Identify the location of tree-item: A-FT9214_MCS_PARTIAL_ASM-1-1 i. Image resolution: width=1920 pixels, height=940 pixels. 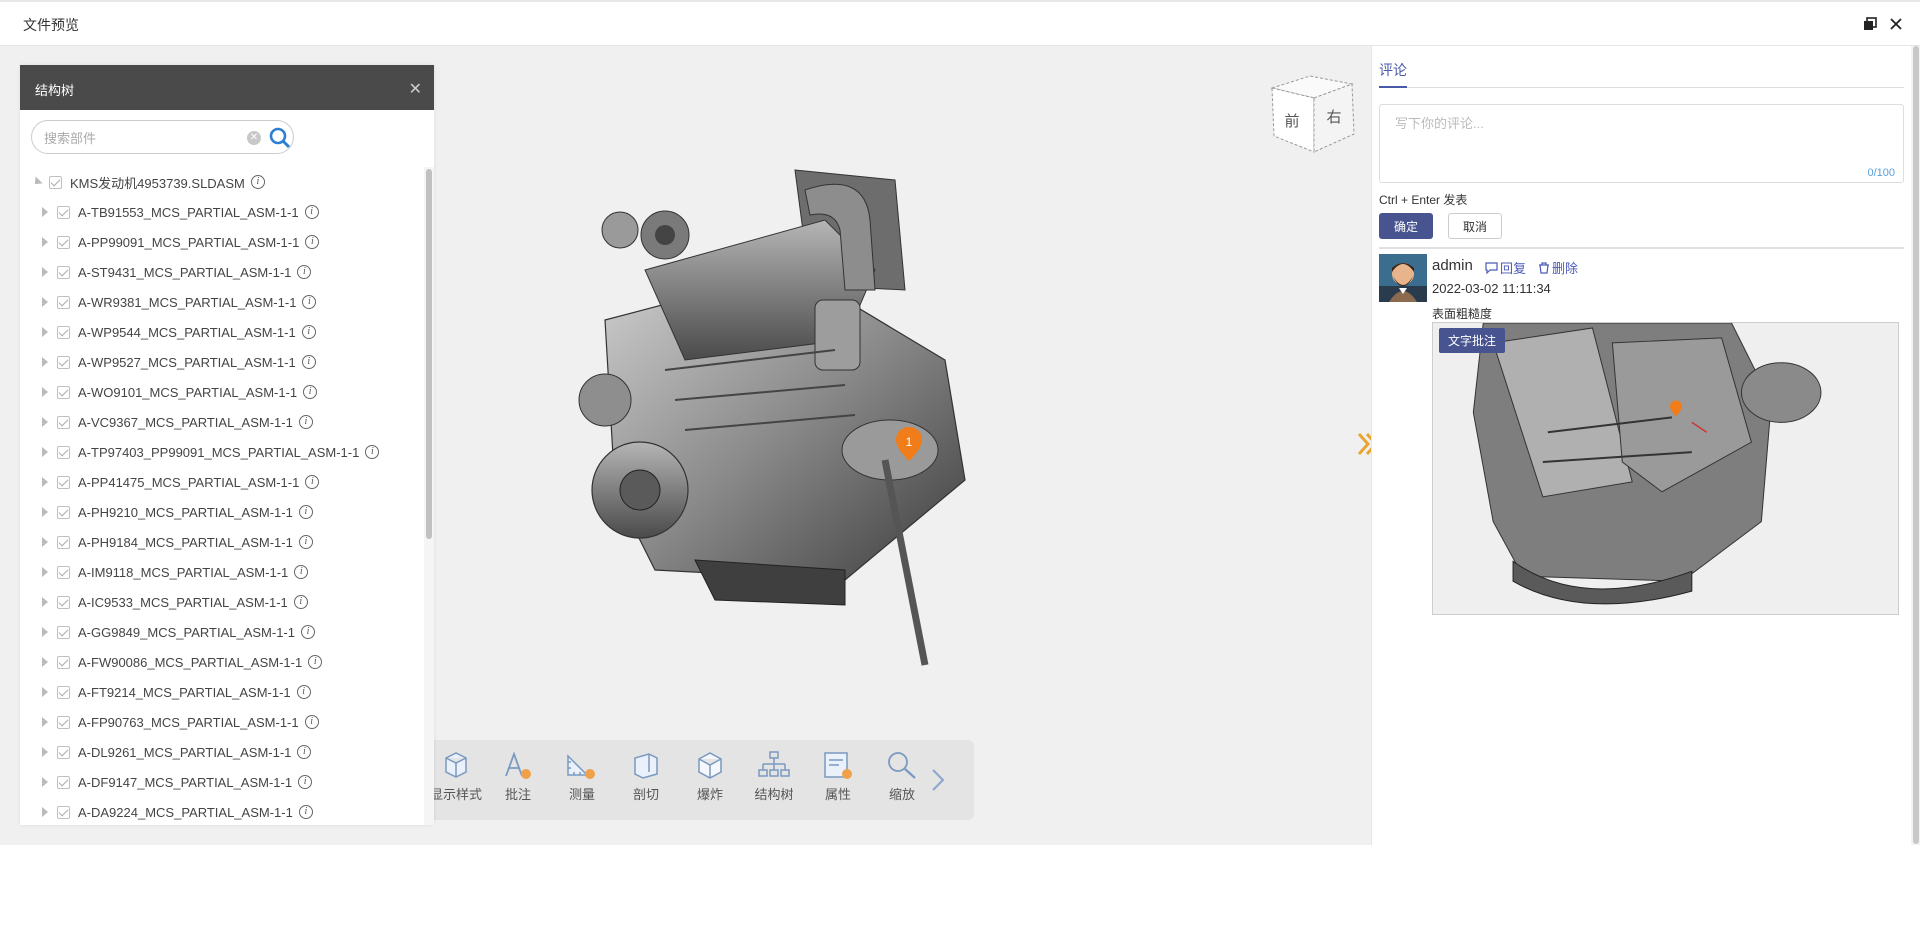
(222, 692).